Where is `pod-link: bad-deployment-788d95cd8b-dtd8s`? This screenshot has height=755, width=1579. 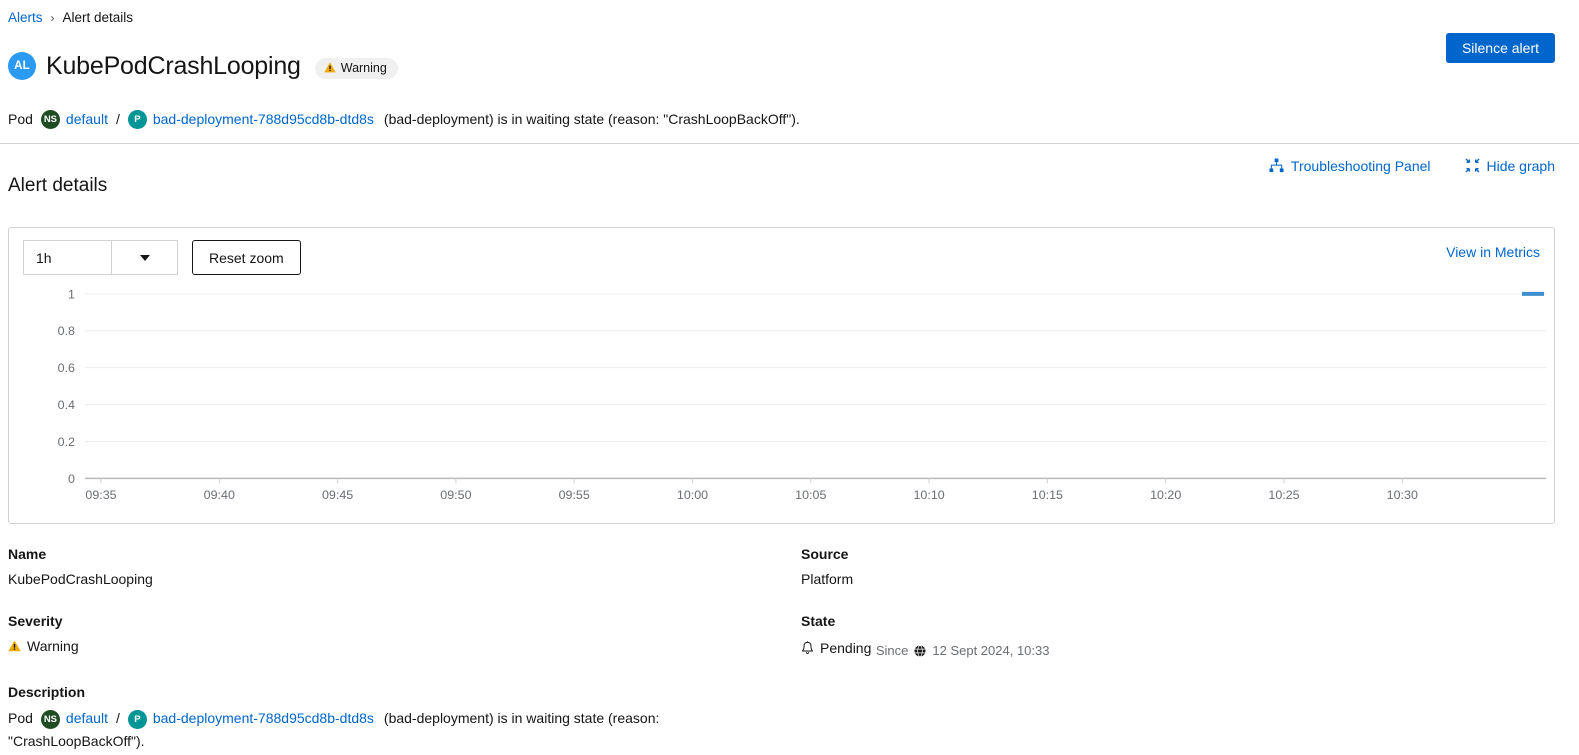
pod-link: bad-deployment-788d95cd8b-dtd8s is located at coordinates (263, 119).